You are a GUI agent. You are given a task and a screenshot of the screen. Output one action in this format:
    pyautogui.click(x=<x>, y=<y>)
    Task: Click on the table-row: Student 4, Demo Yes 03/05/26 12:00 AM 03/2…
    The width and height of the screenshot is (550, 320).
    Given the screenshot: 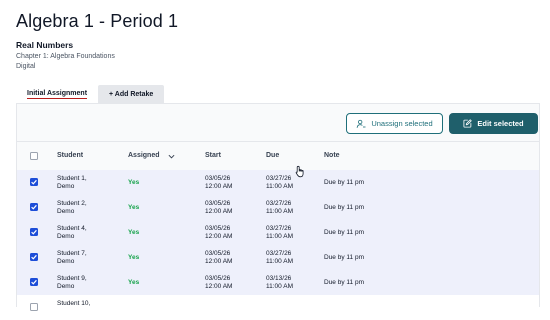 What is the action you would take?
    pyautogui.click(x=278, y=233)
    